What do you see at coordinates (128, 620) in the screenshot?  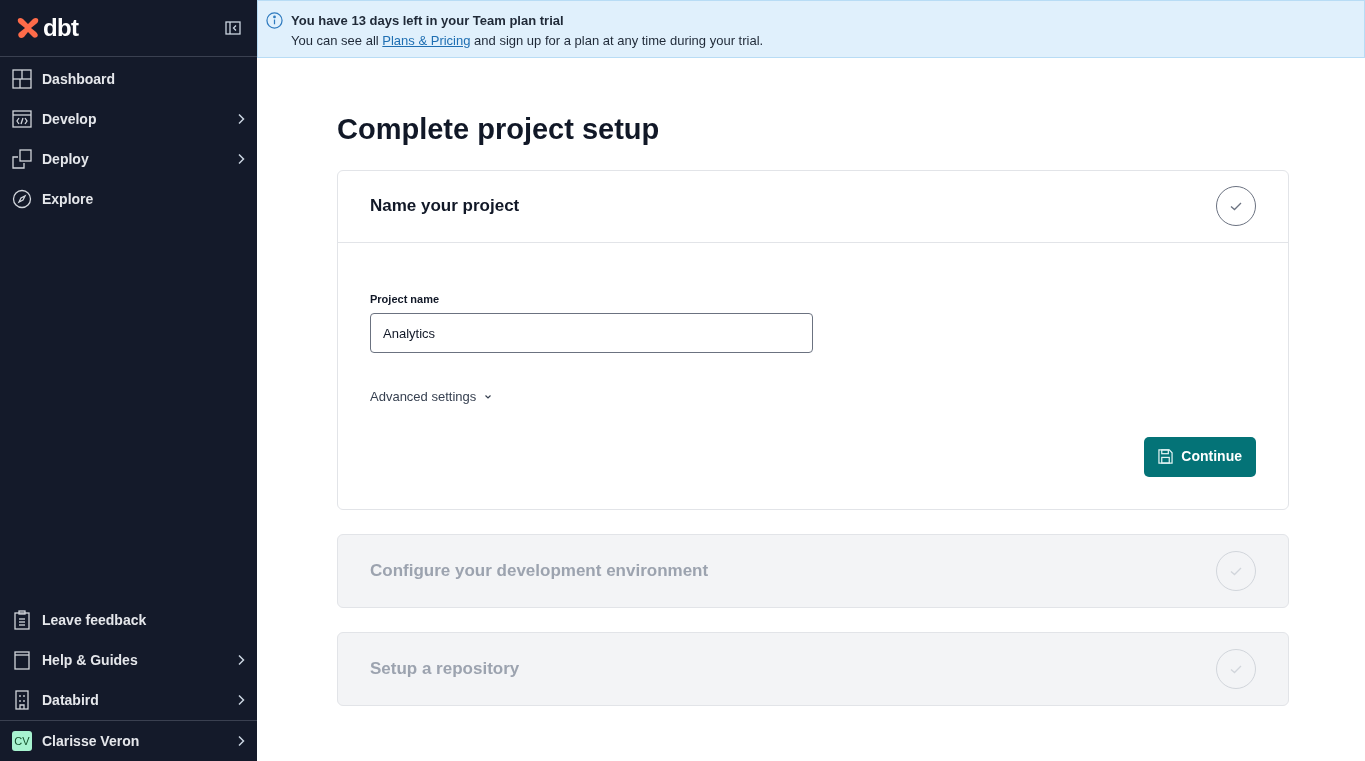 I see `sidebar-item: Leave feedback` at bounding box center [128, 620].